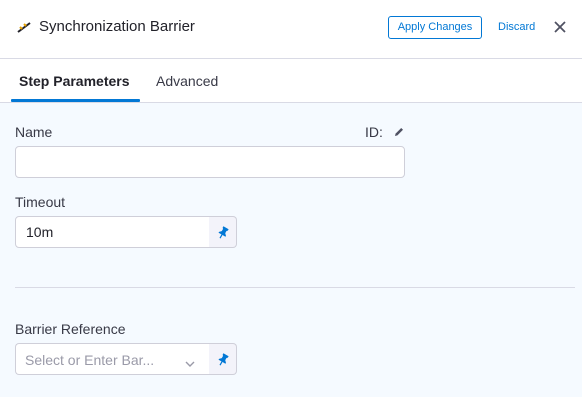 Image resolution: width=582 pixels, height=397 pixels. I want to click on barrier-reference-pin-button, so click(223, 359).